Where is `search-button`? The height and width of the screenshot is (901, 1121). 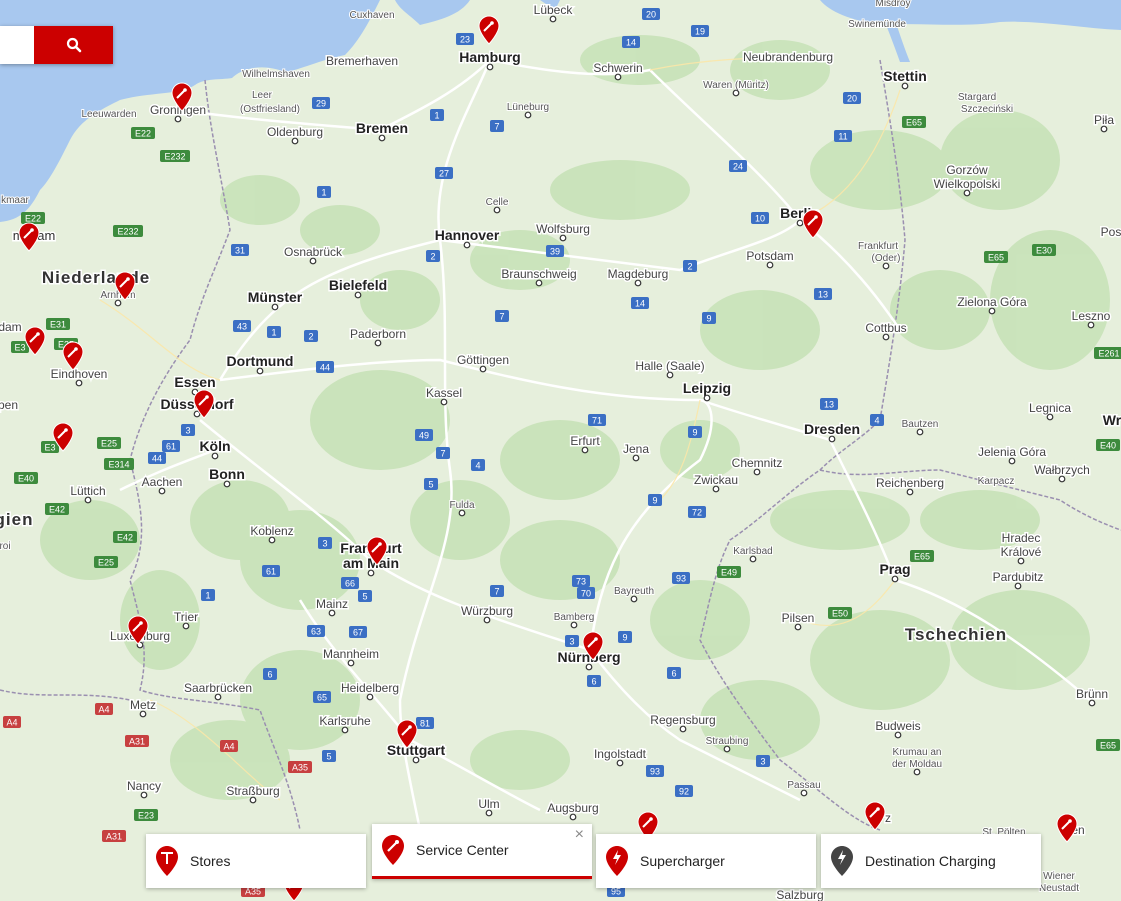
search-button is located at coordinates (73, 45).